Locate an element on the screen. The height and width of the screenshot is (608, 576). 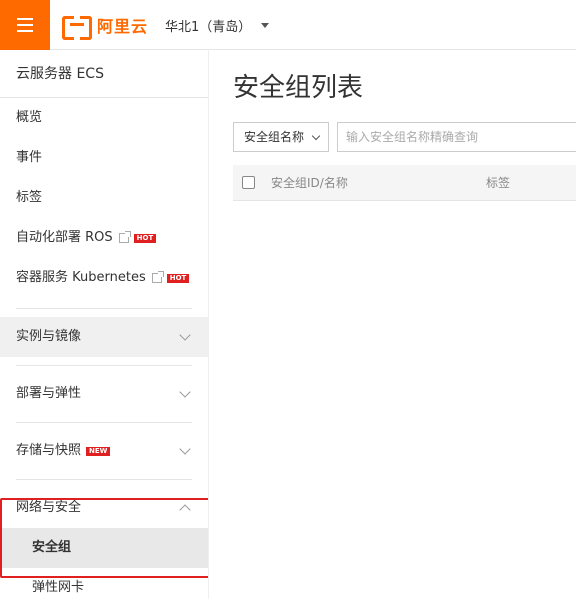
sidebar-item-label: 自动化部署 ROS is located at coordinates (64, 237).